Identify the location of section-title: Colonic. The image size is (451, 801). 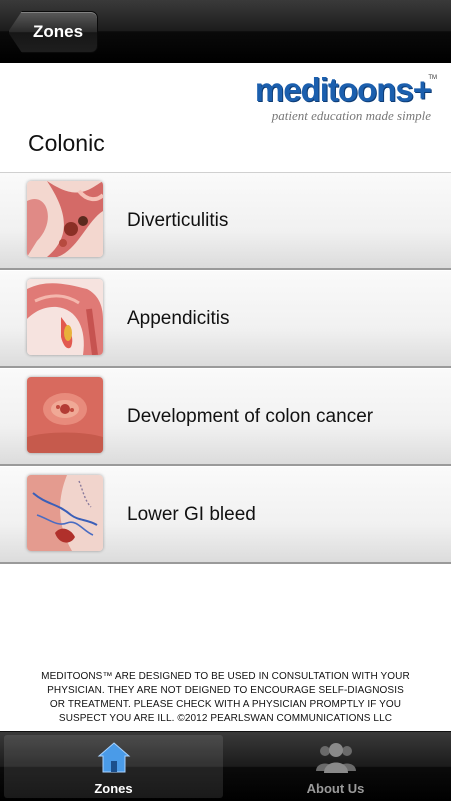
(66, 143).